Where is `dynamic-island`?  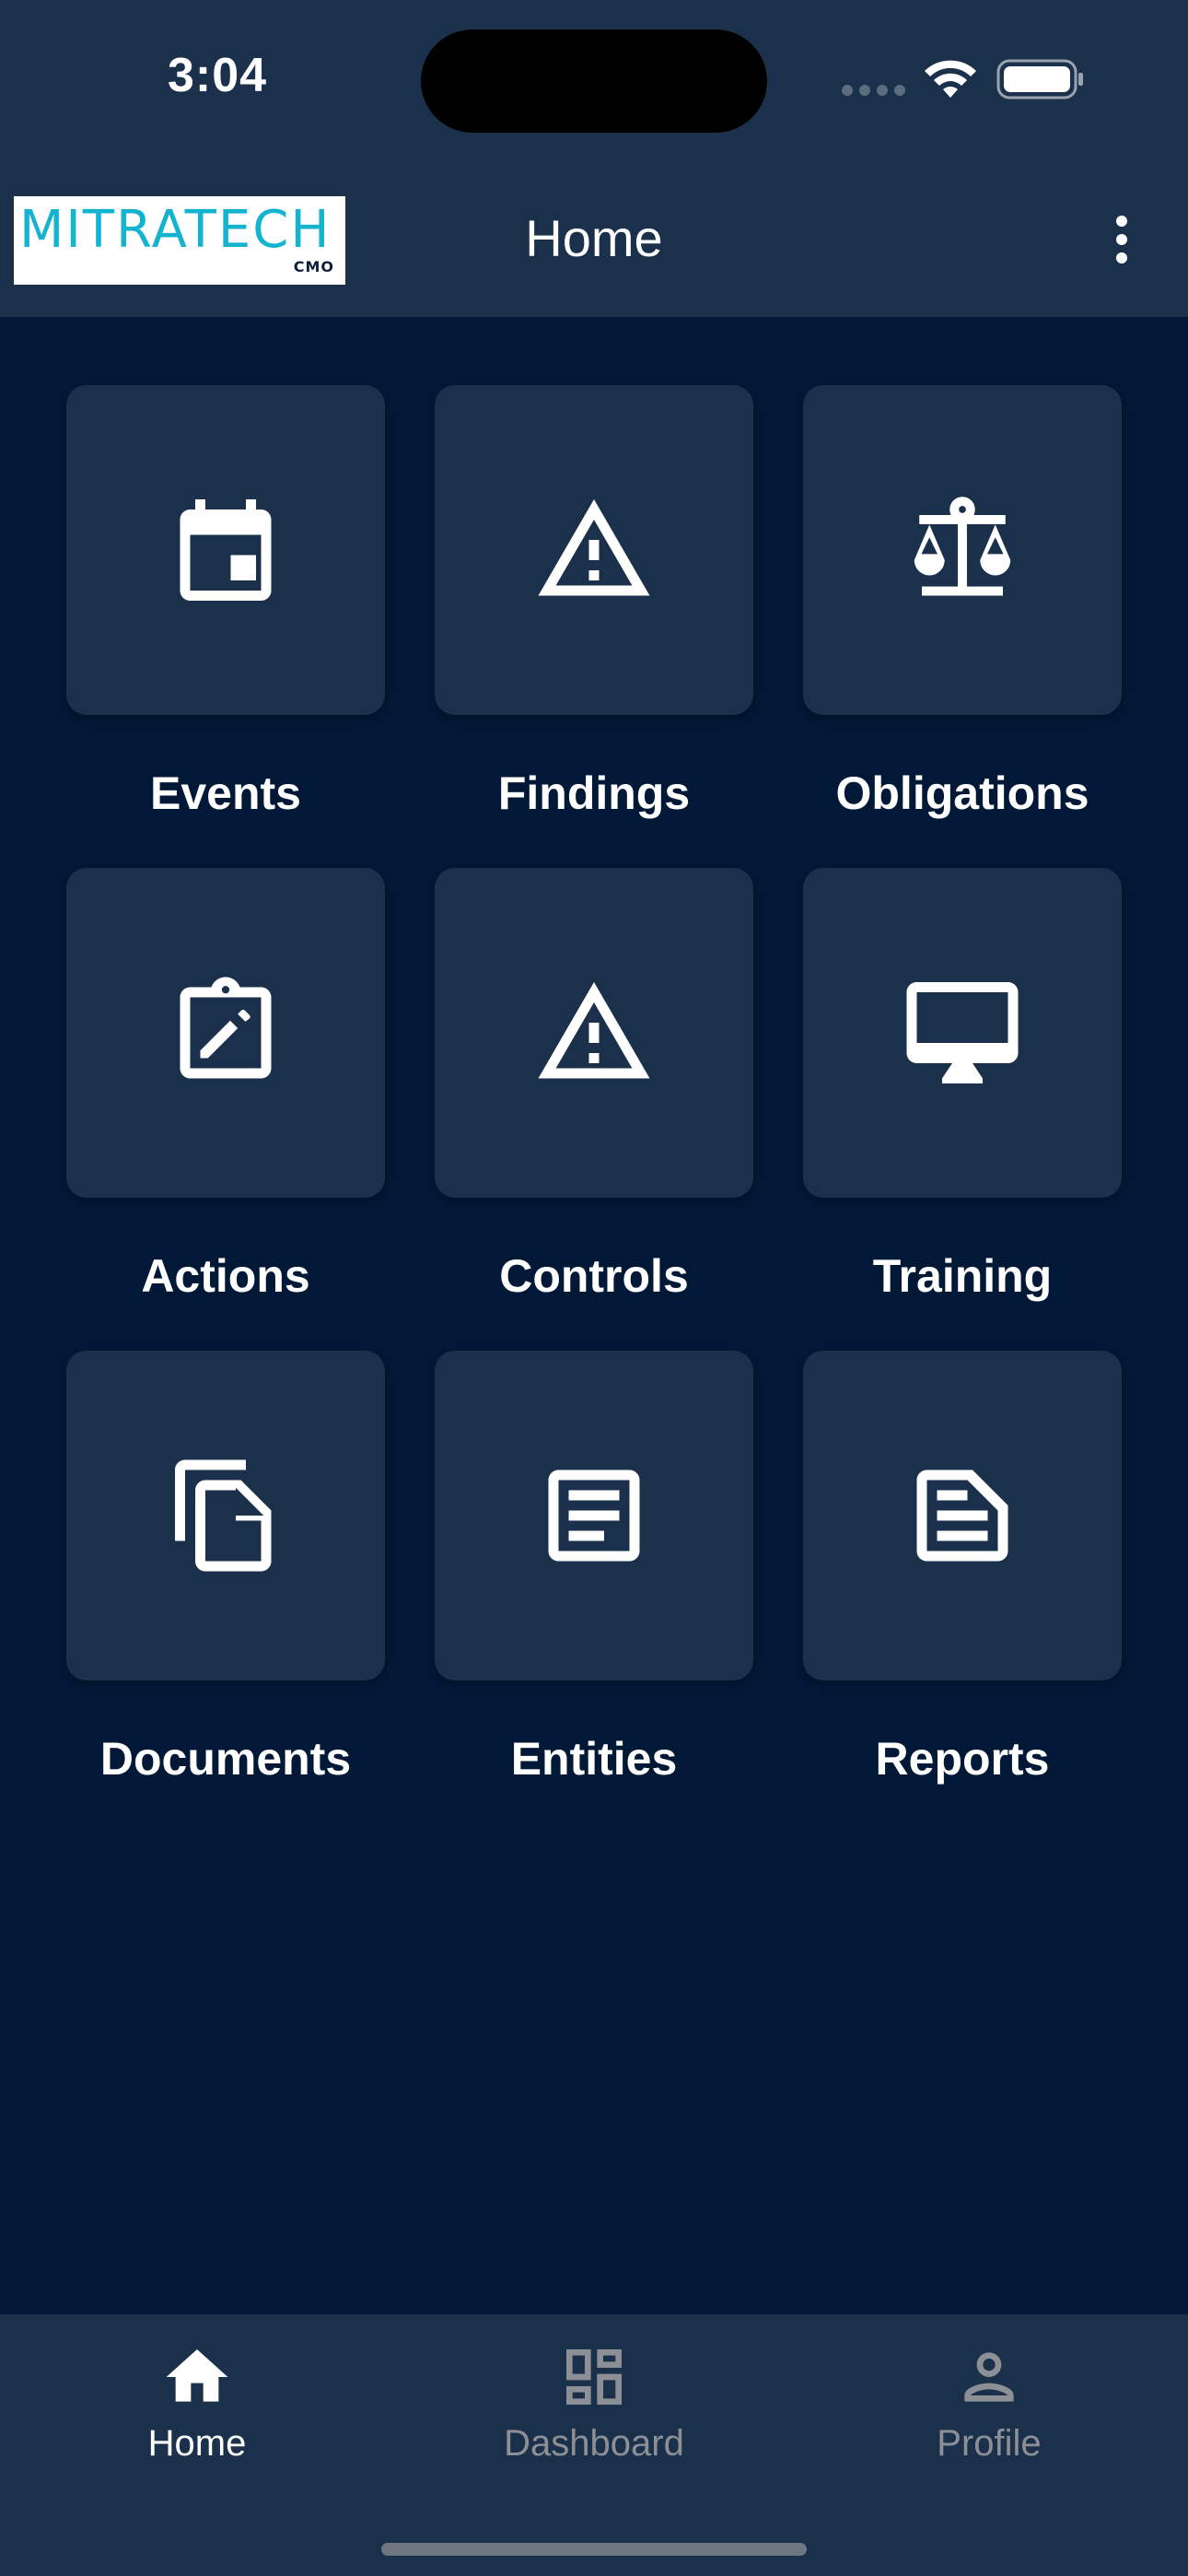 dynamic-island is located at coordinates (594, 81).